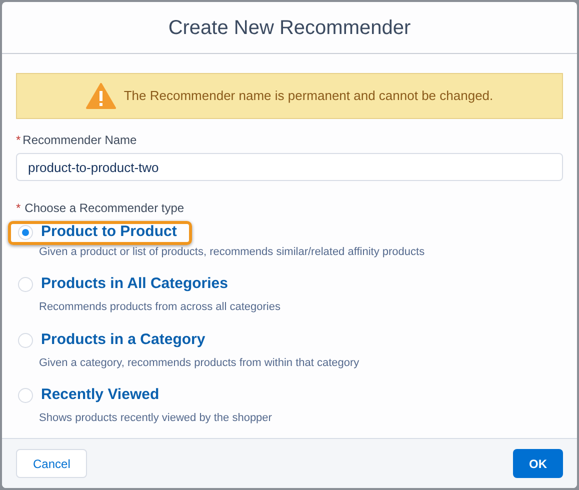 This screenshot has height=490, width=579. What do you see at coordinates (232, 251) in the screenshot?
I see `option-description: Given a product or list of products, recommends similar/related affinity products` at bounding box center [232, 251].